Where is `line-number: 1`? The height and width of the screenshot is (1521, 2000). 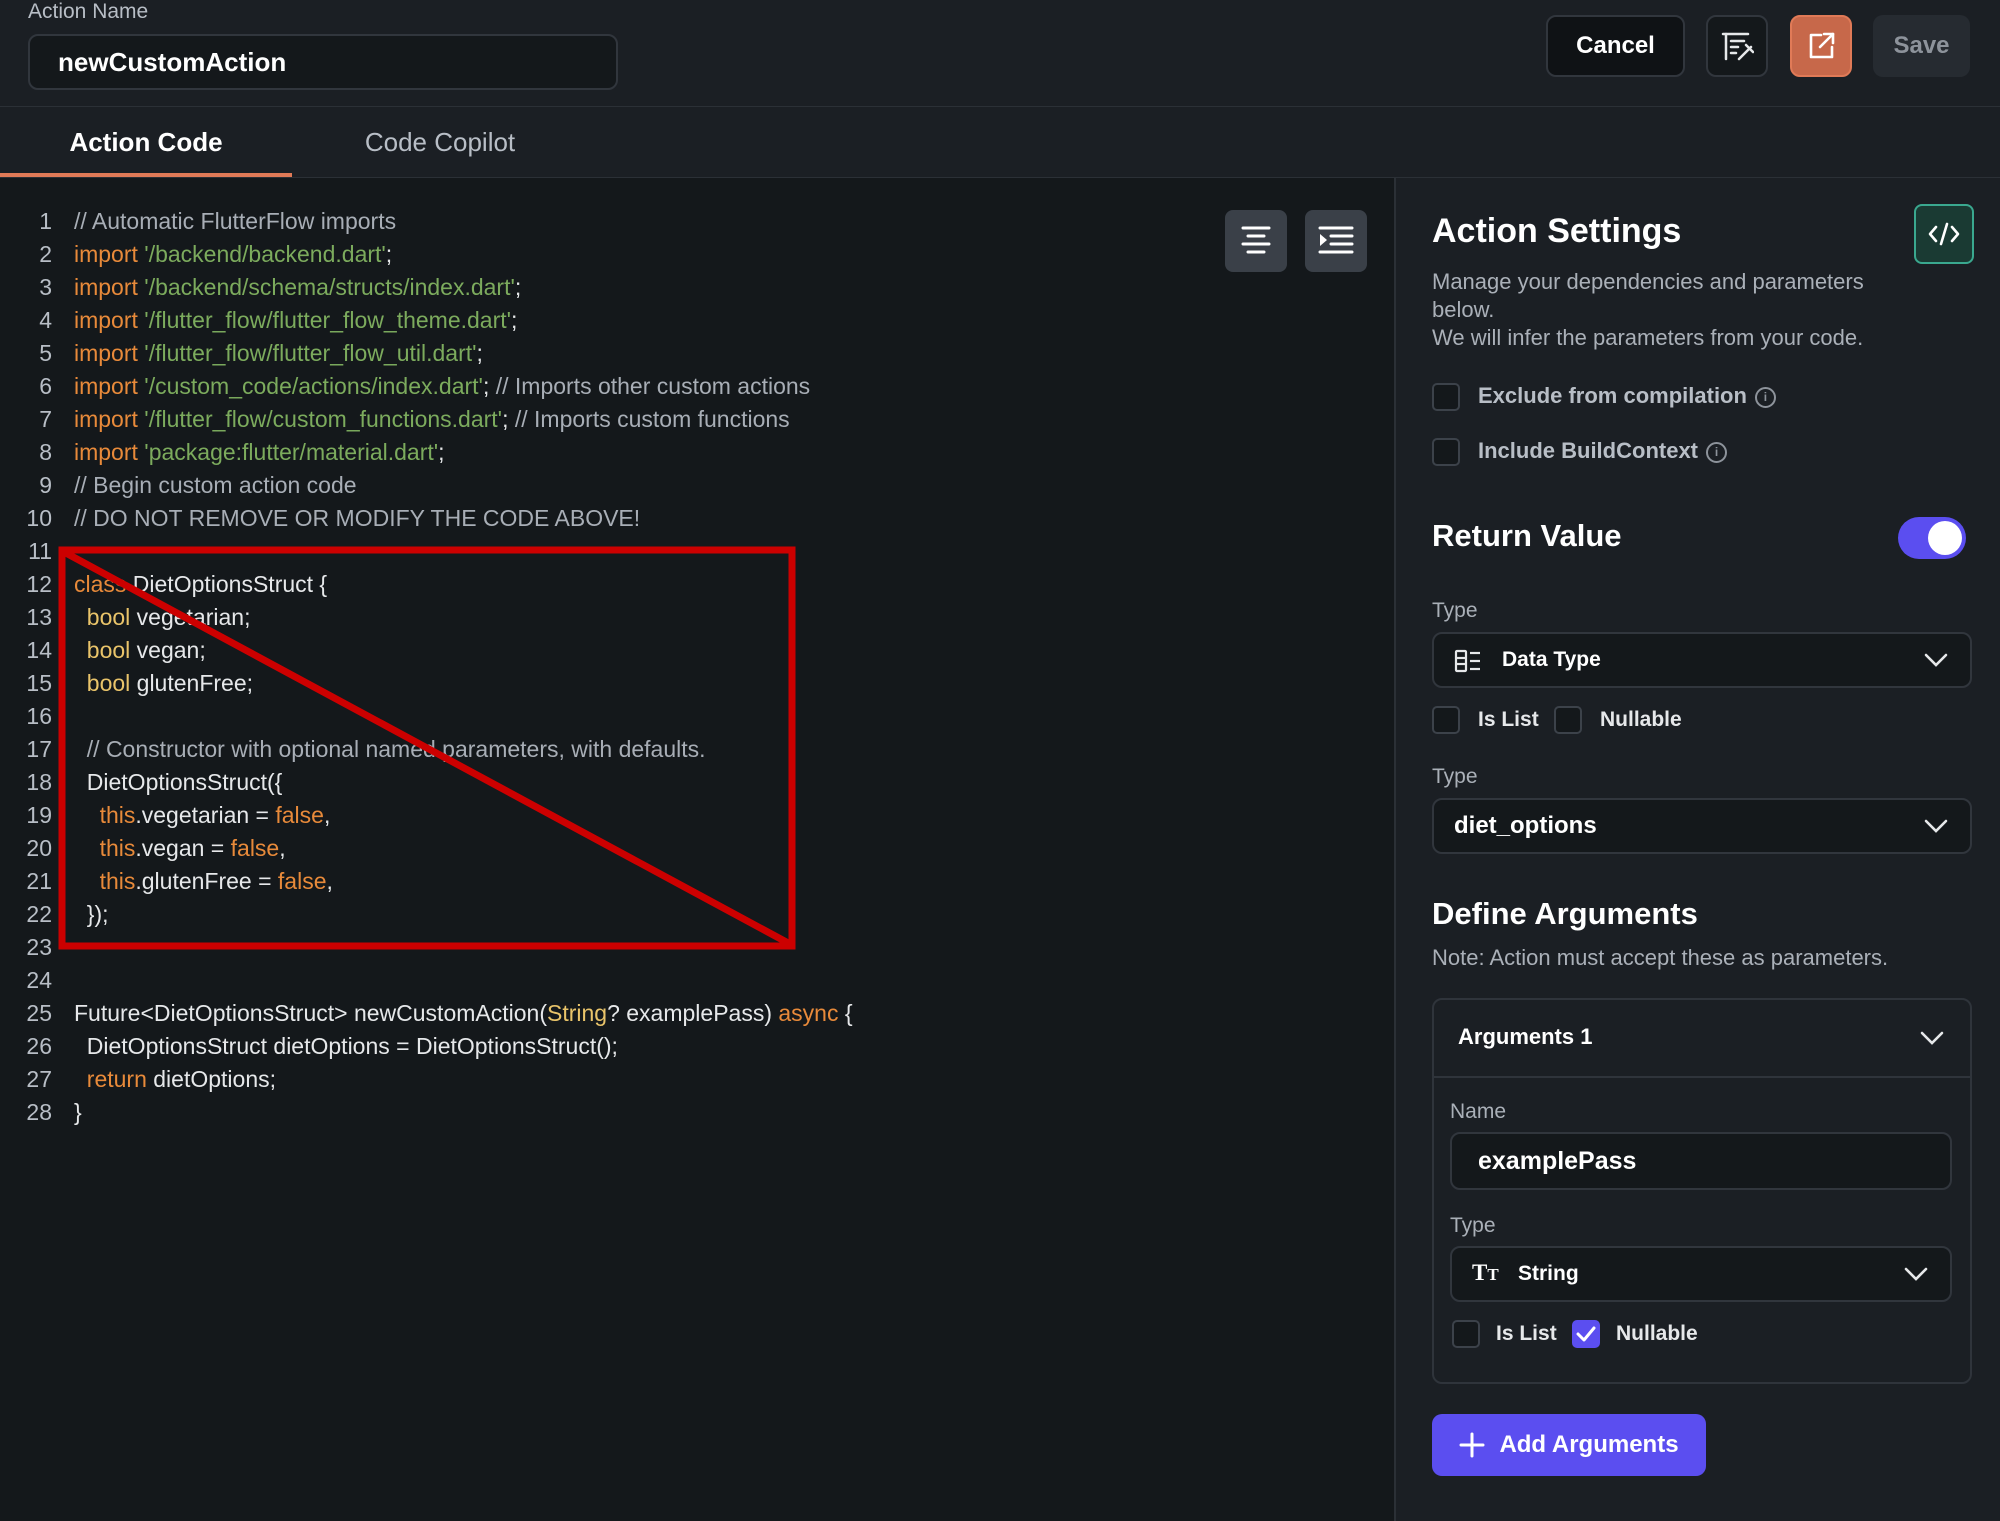
line-number: 1 is located at coordinates (45, 221).